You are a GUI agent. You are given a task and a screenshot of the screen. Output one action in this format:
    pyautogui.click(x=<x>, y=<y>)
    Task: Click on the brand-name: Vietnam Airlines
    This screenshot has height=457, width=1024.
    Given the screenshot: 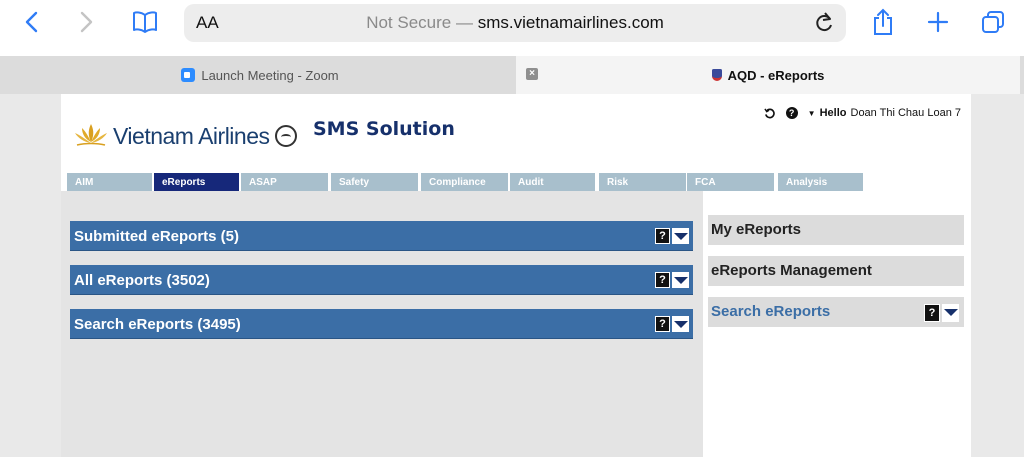 What is the action you would take?
    pyautogui.click(x=191, y=135)
    